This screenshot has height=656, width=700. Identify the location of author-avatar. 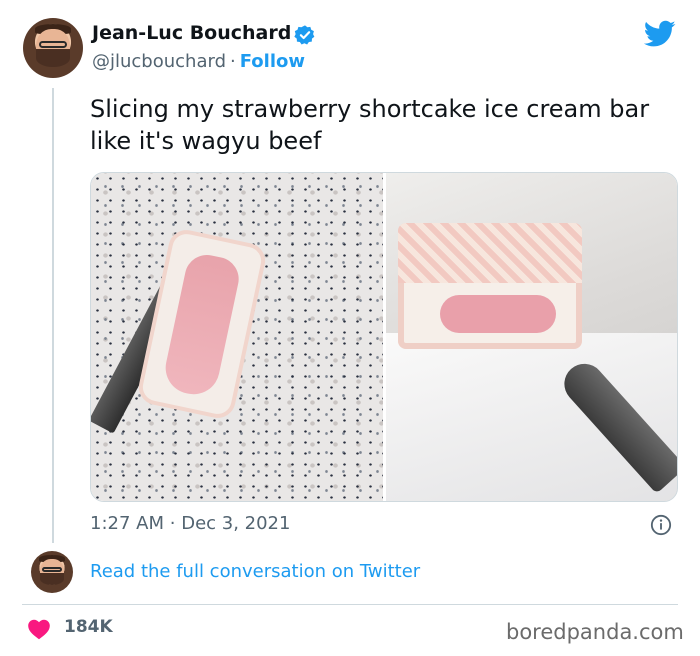
(53, 48).